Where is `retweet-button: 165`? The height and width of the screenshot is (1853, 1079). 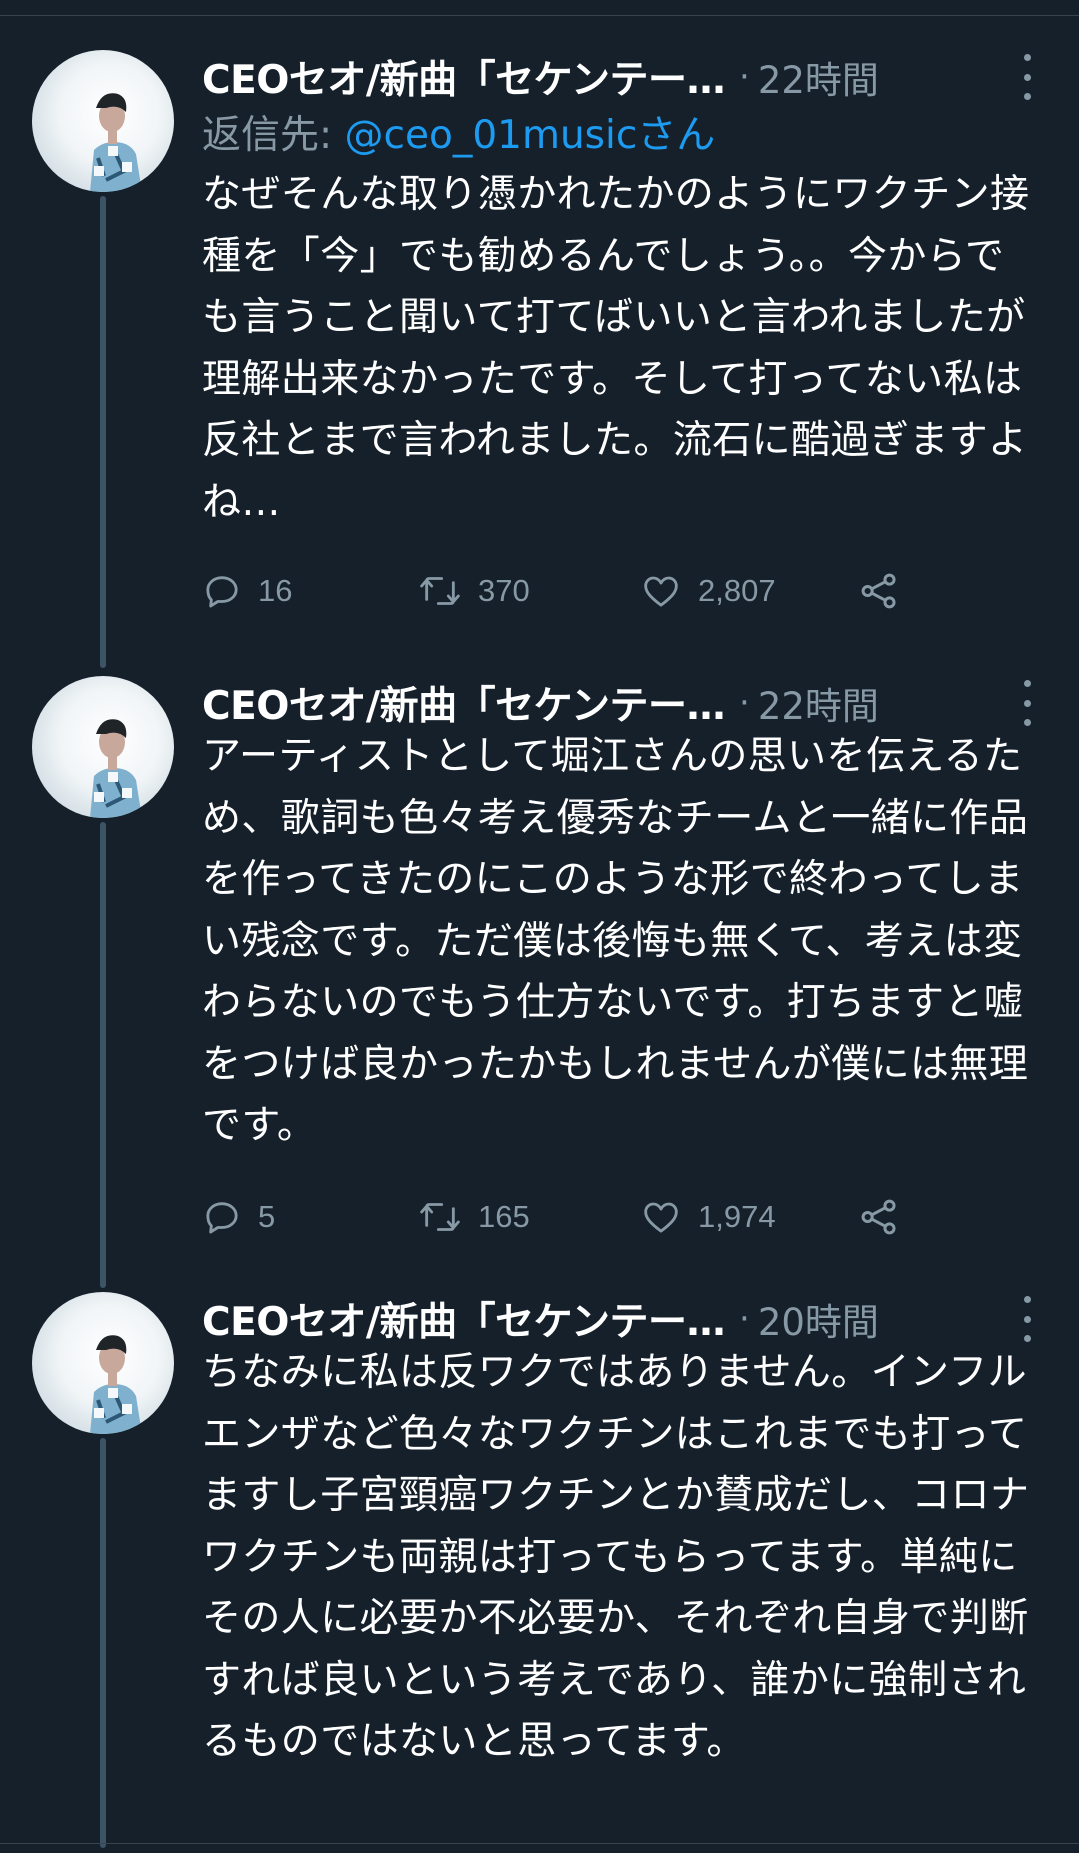
retweet-button: 165 is located at coordinates (474, 1217).